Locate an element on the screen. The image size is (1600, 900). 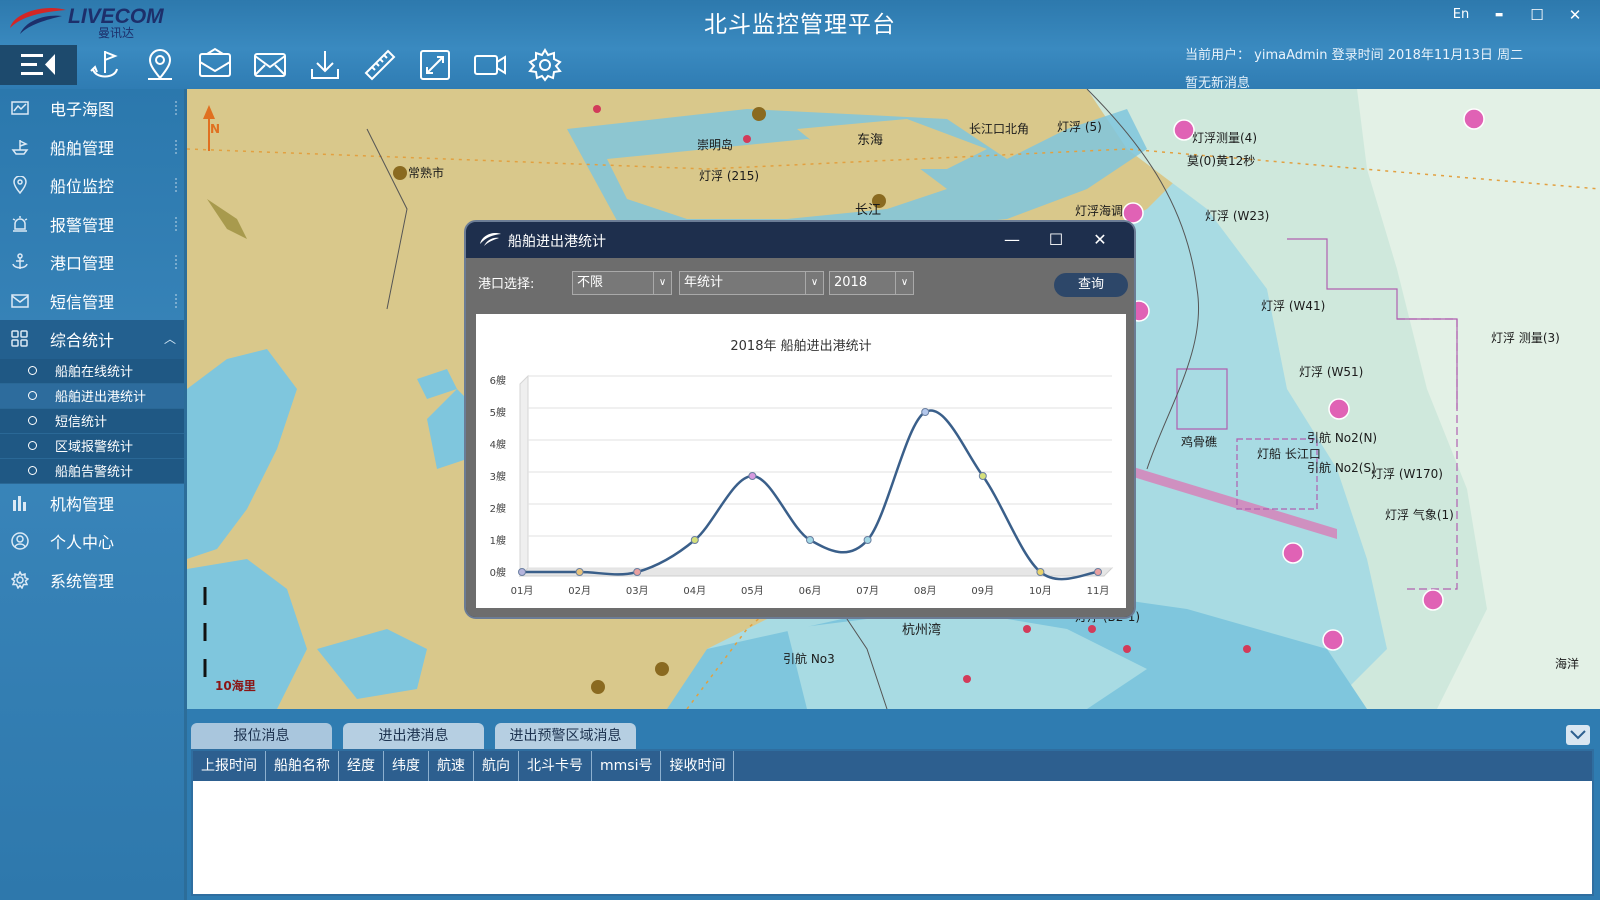
sidebar-item-port-management: 港口管理 is located at coordinates (92, 262).